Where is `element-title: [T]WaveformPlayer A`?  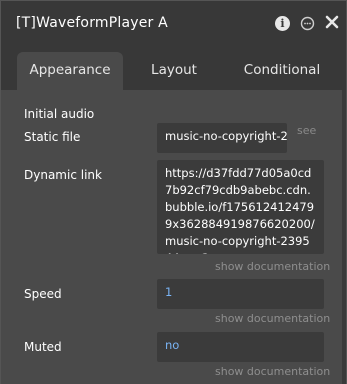
element-title: [T]WaveformPlayer A is located at coordinates (92, 23).